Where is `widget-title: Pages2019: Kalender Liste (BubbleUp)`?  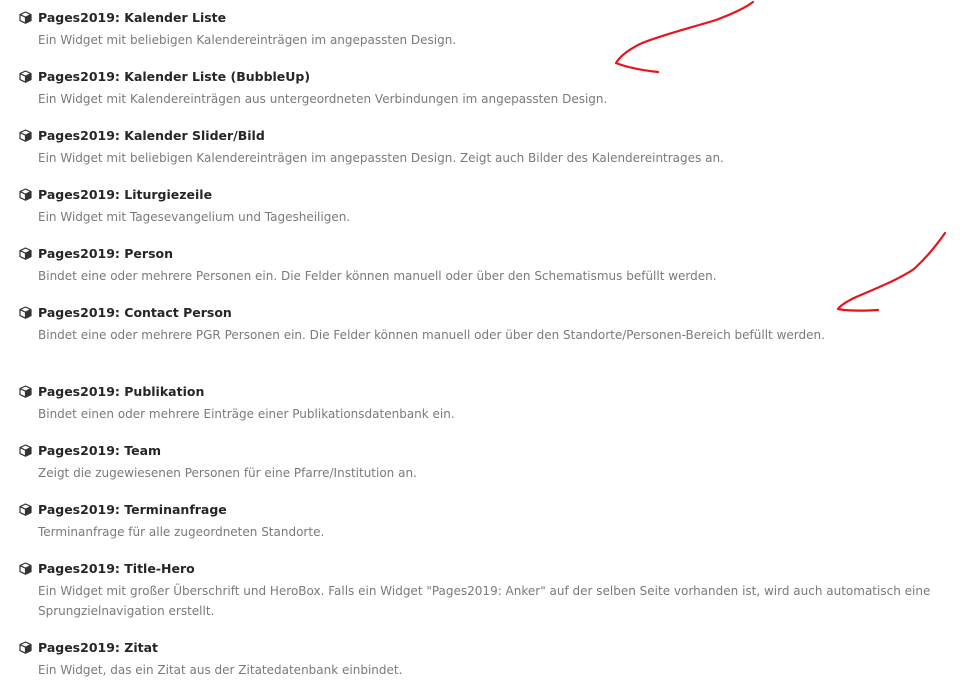
widget-title: Pages2019: Kalender Liste (BubbleUp) is located at coordinates (174, 76).